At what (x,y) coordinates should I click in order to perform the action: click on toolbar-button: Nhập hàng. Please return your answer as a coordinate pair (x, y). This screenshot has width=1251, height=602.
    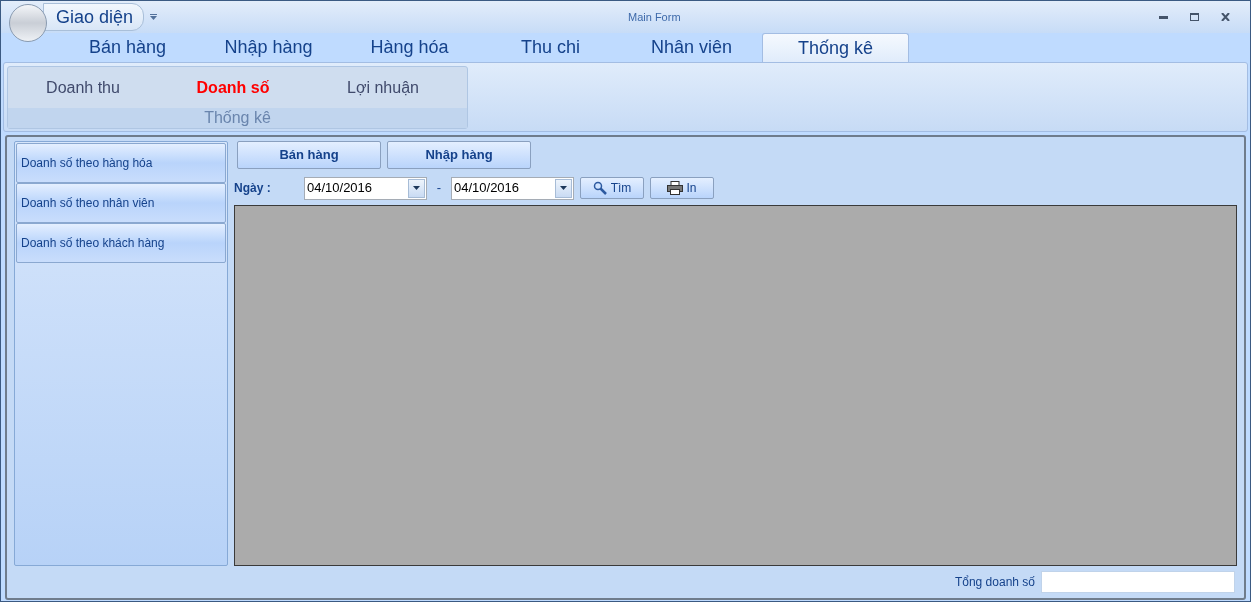
    Looking at the image, I should click on (459, 155).